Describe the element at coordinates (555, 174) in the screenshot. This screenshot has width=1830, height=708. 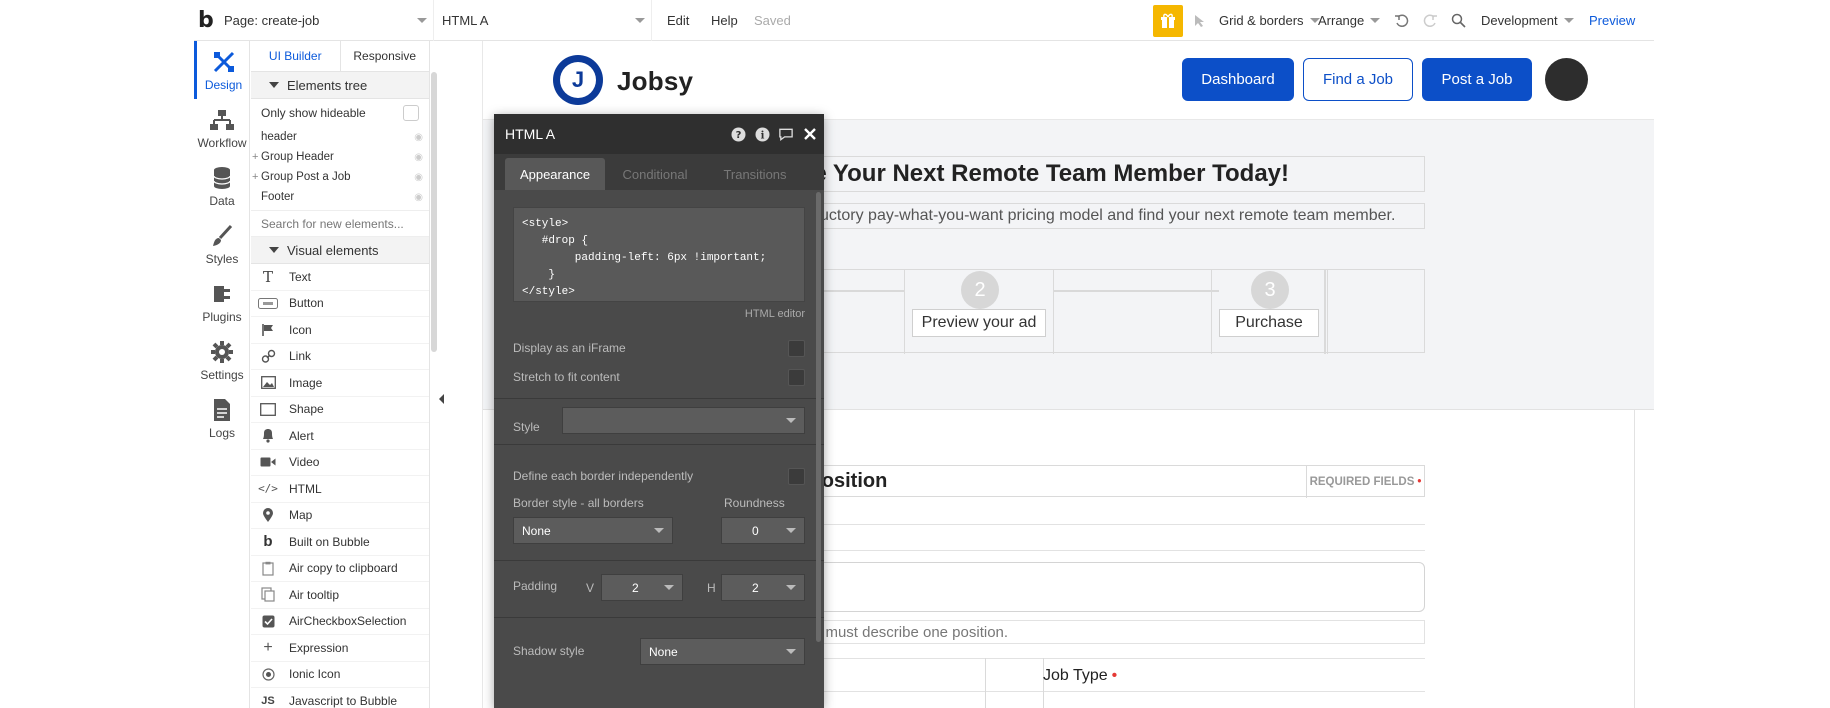
I see `tab-appearance: Appearance` at that location.